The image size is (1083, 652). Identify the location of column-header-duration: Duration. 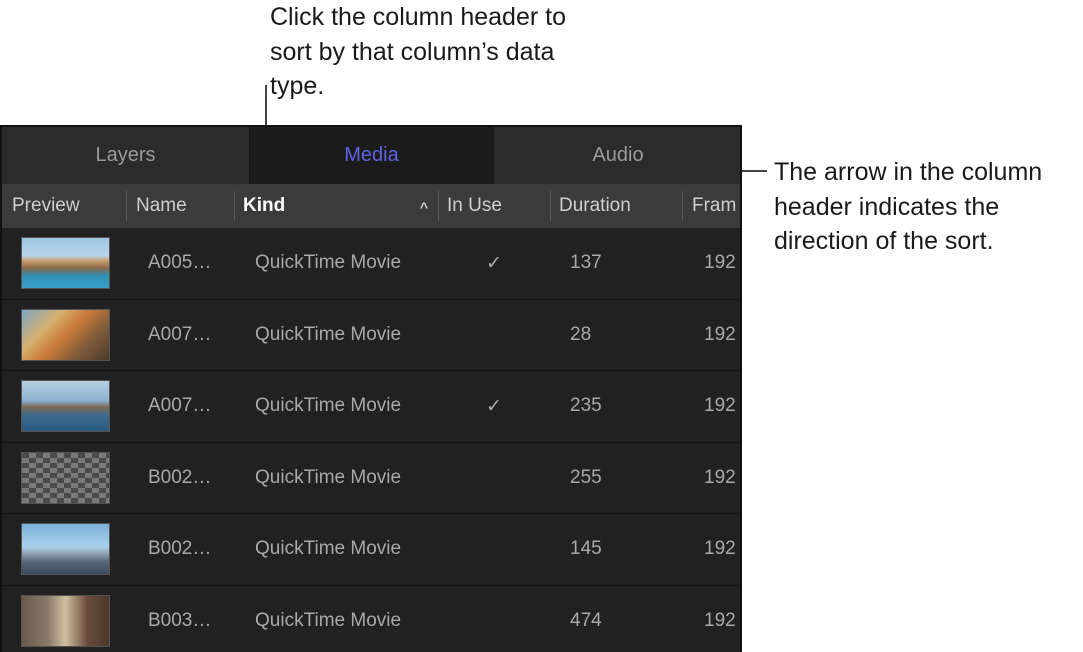
(616, 206).